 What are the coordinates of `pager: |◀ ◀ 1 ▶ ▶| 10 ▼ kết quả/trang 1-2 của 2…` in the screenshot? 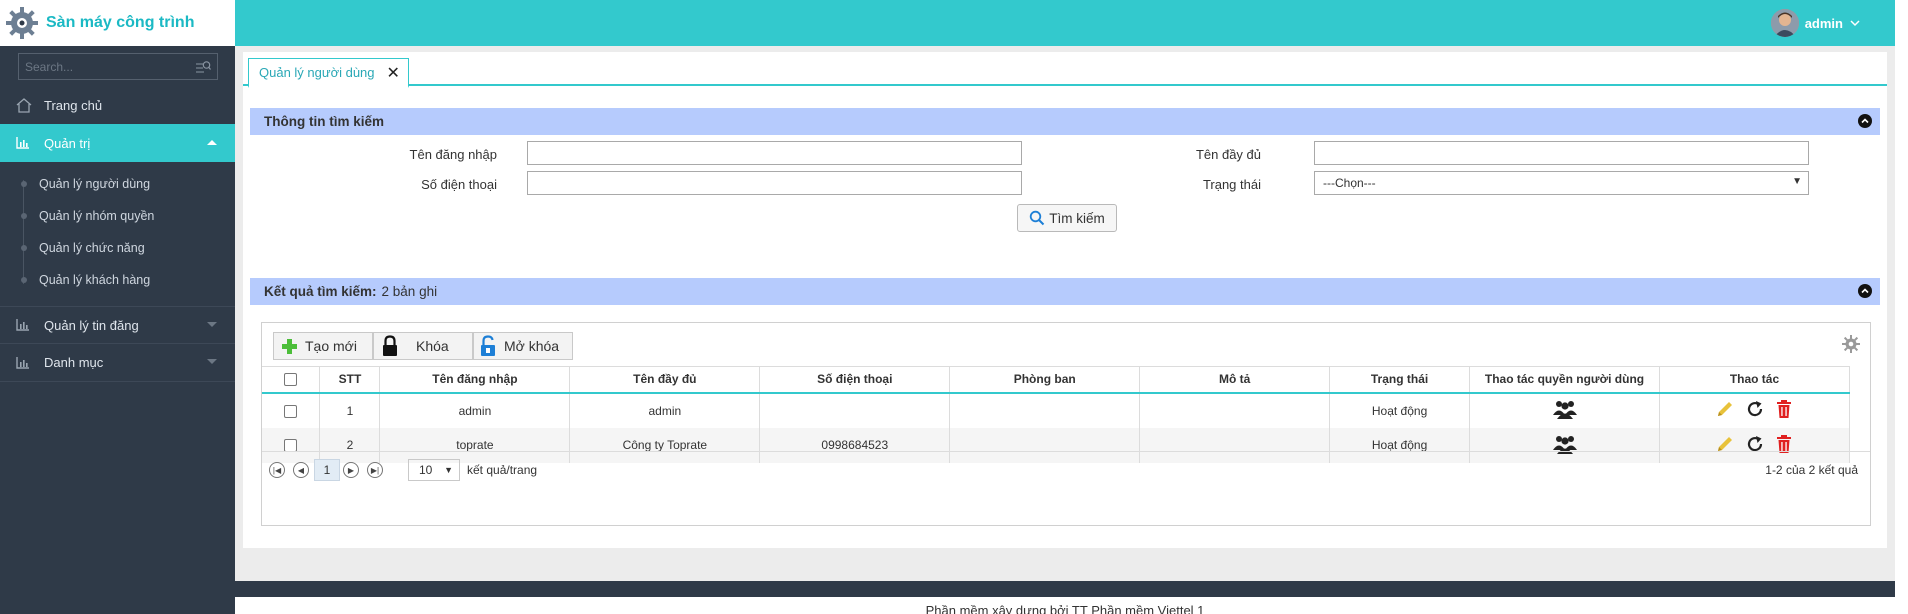 It's located at (1066, 468).